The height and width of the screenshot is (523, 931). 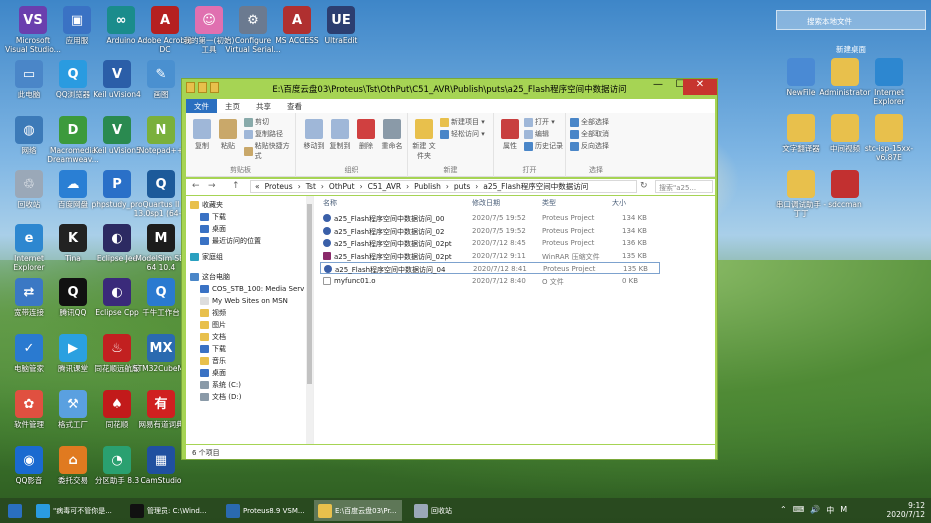 I want to click on paste-button: 粘贴, so click(x=228, y=134).